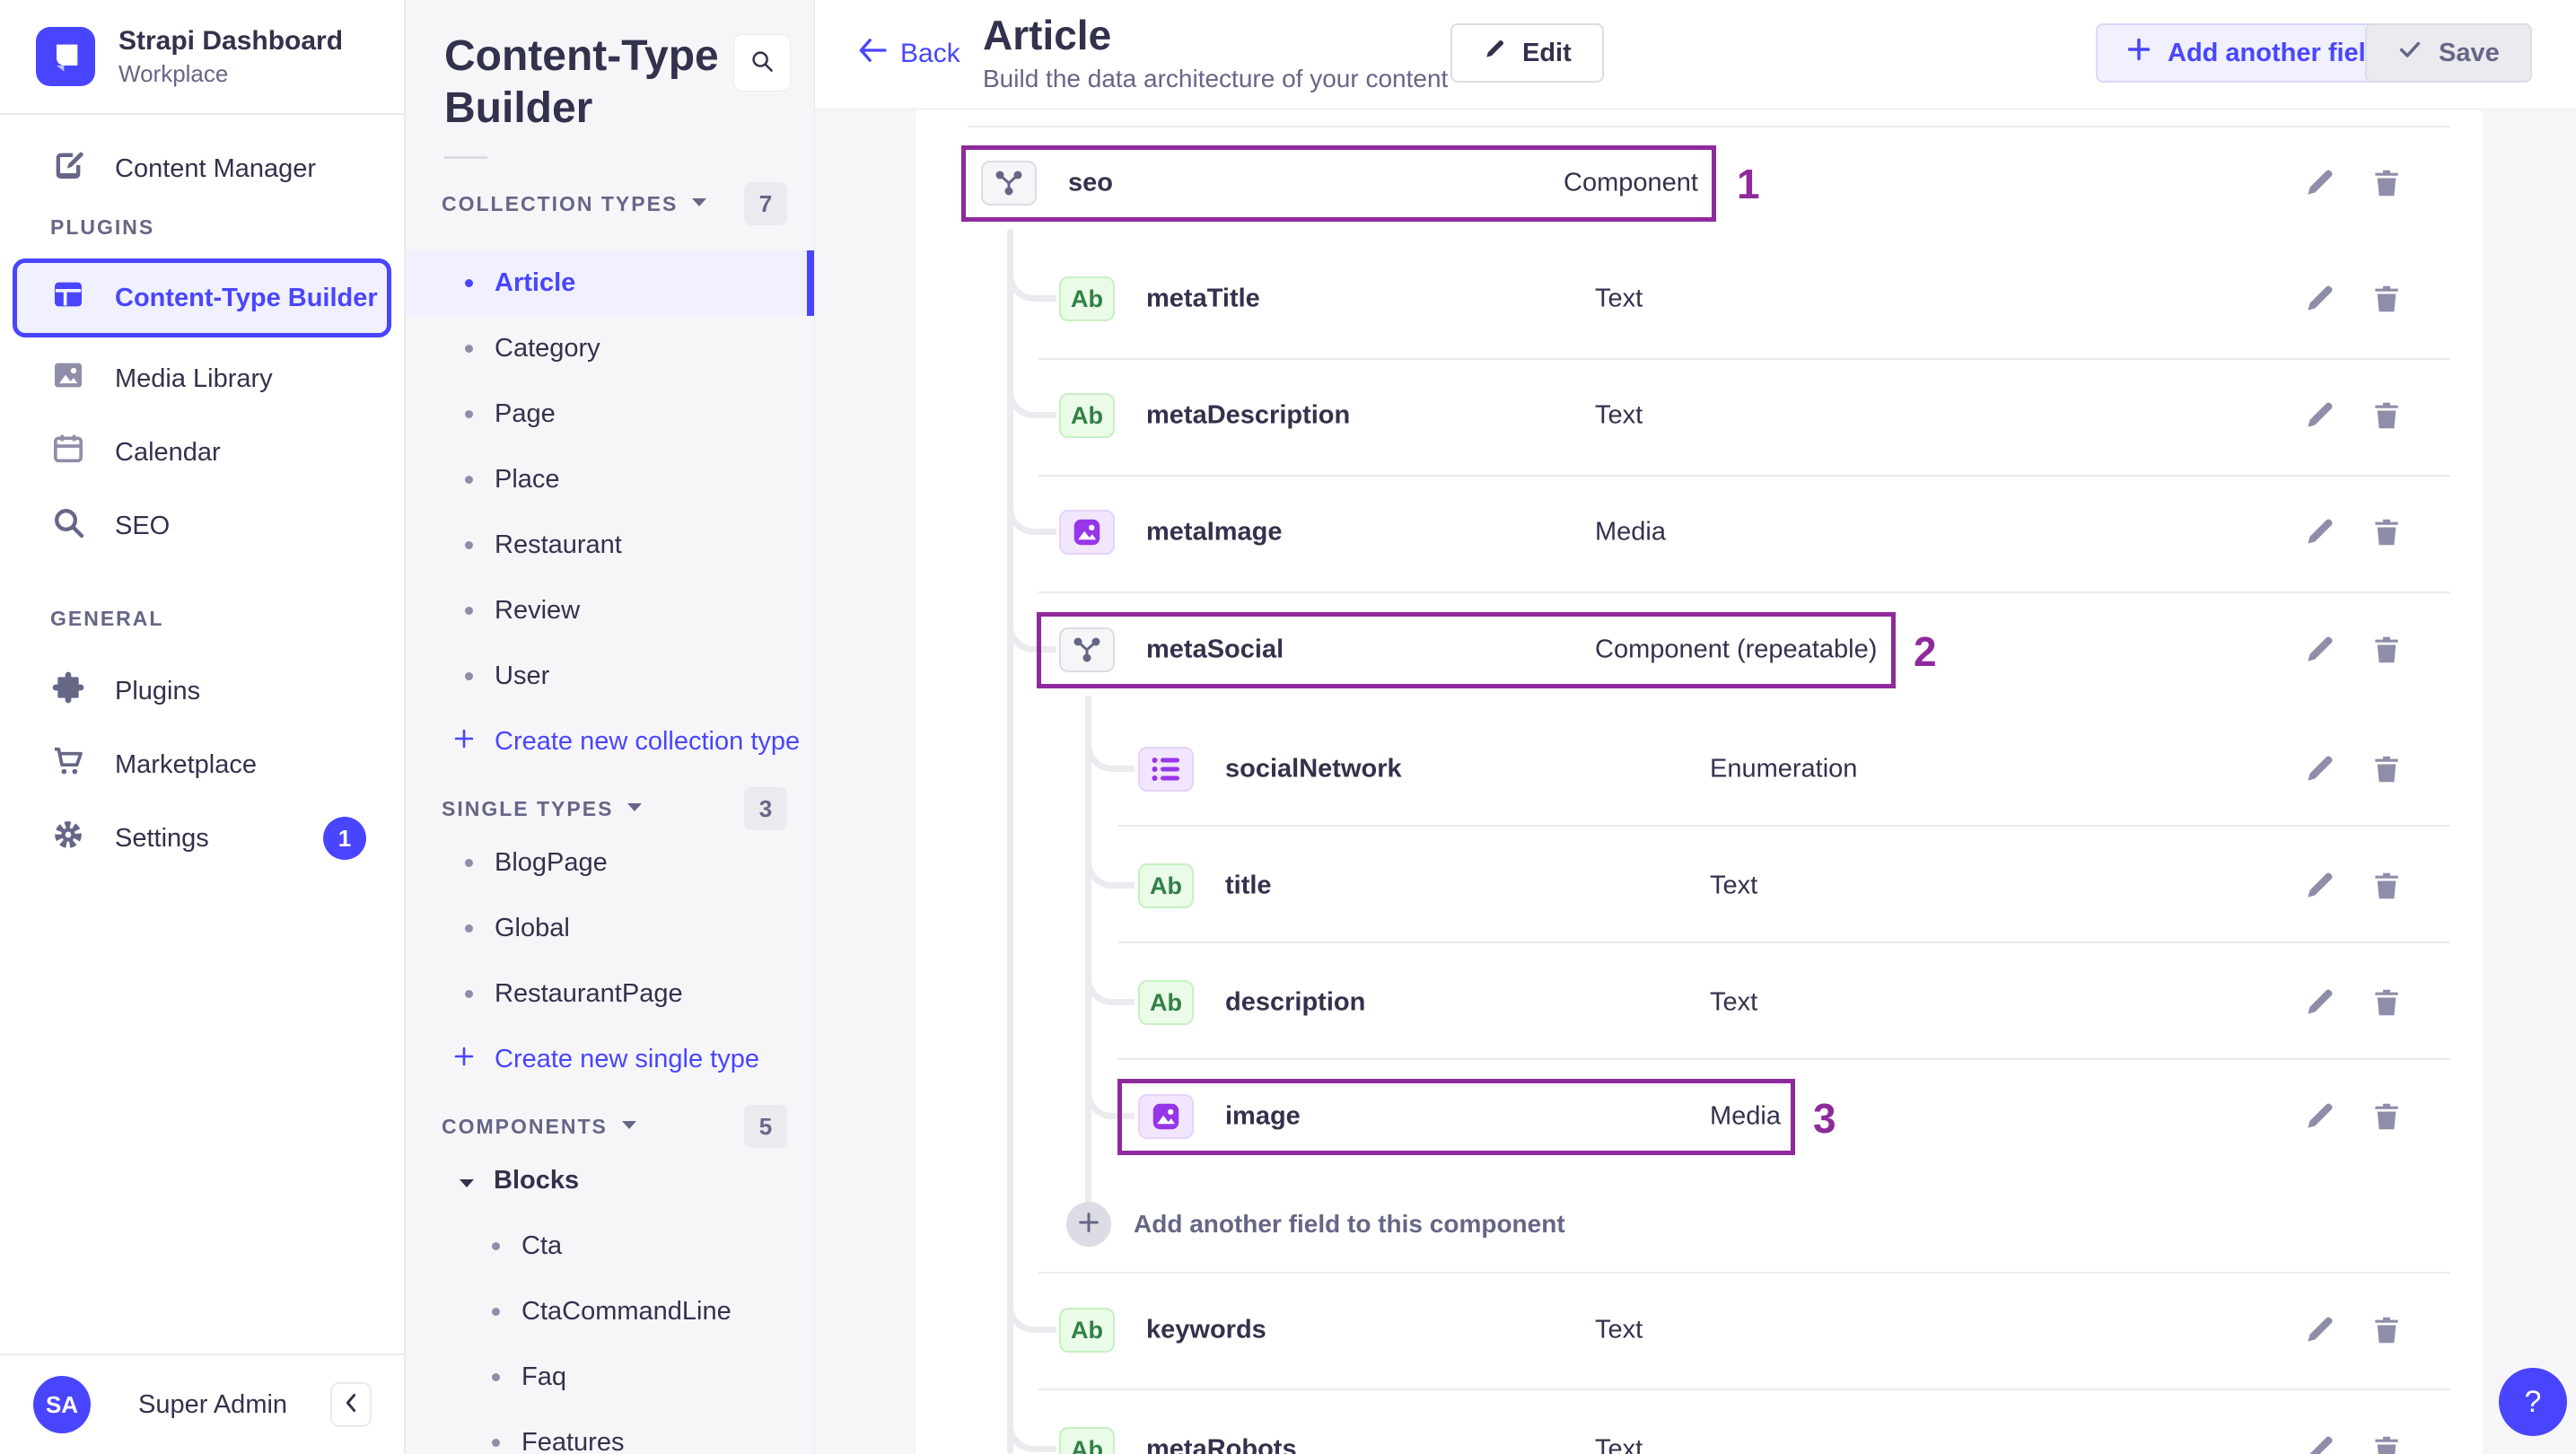  What do you see at coordinates (610, 1246) in the screenshot?
I see `sidebar-item-cta: Cta` at bounding box center [610, 1246].